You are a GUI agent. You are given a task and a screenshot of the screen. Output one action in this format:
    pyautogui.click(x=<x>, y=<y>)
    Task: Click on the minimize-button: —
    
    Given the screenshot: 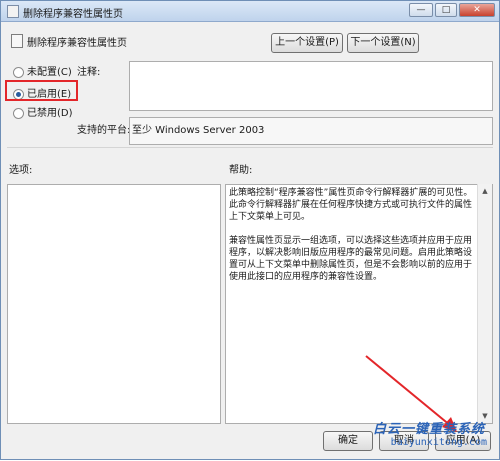 What is the action you would take?
    pyautogui.click(x=421, y=10)
    